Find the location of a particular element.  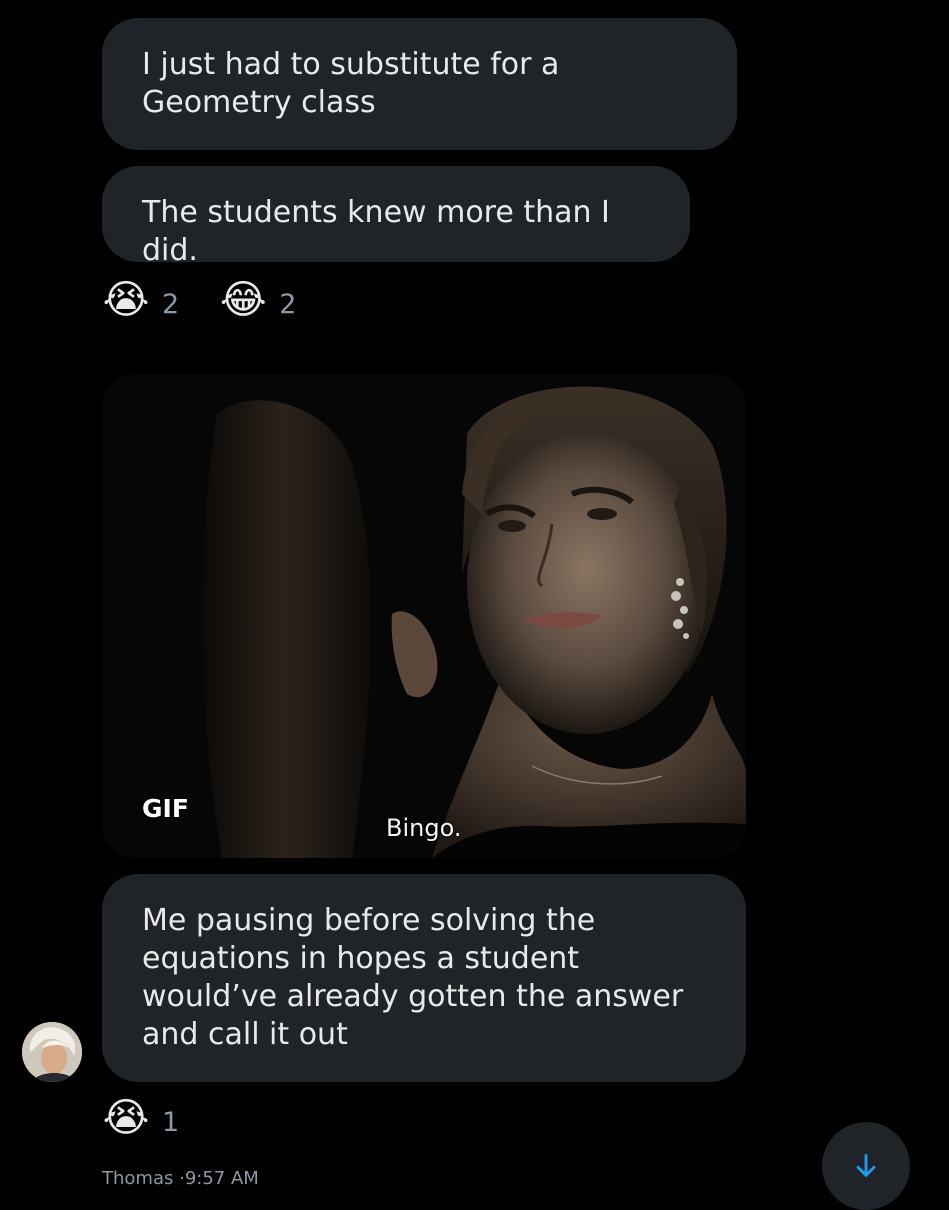

reaction-crying: 😭 2 is located at coordinates (141, 302).